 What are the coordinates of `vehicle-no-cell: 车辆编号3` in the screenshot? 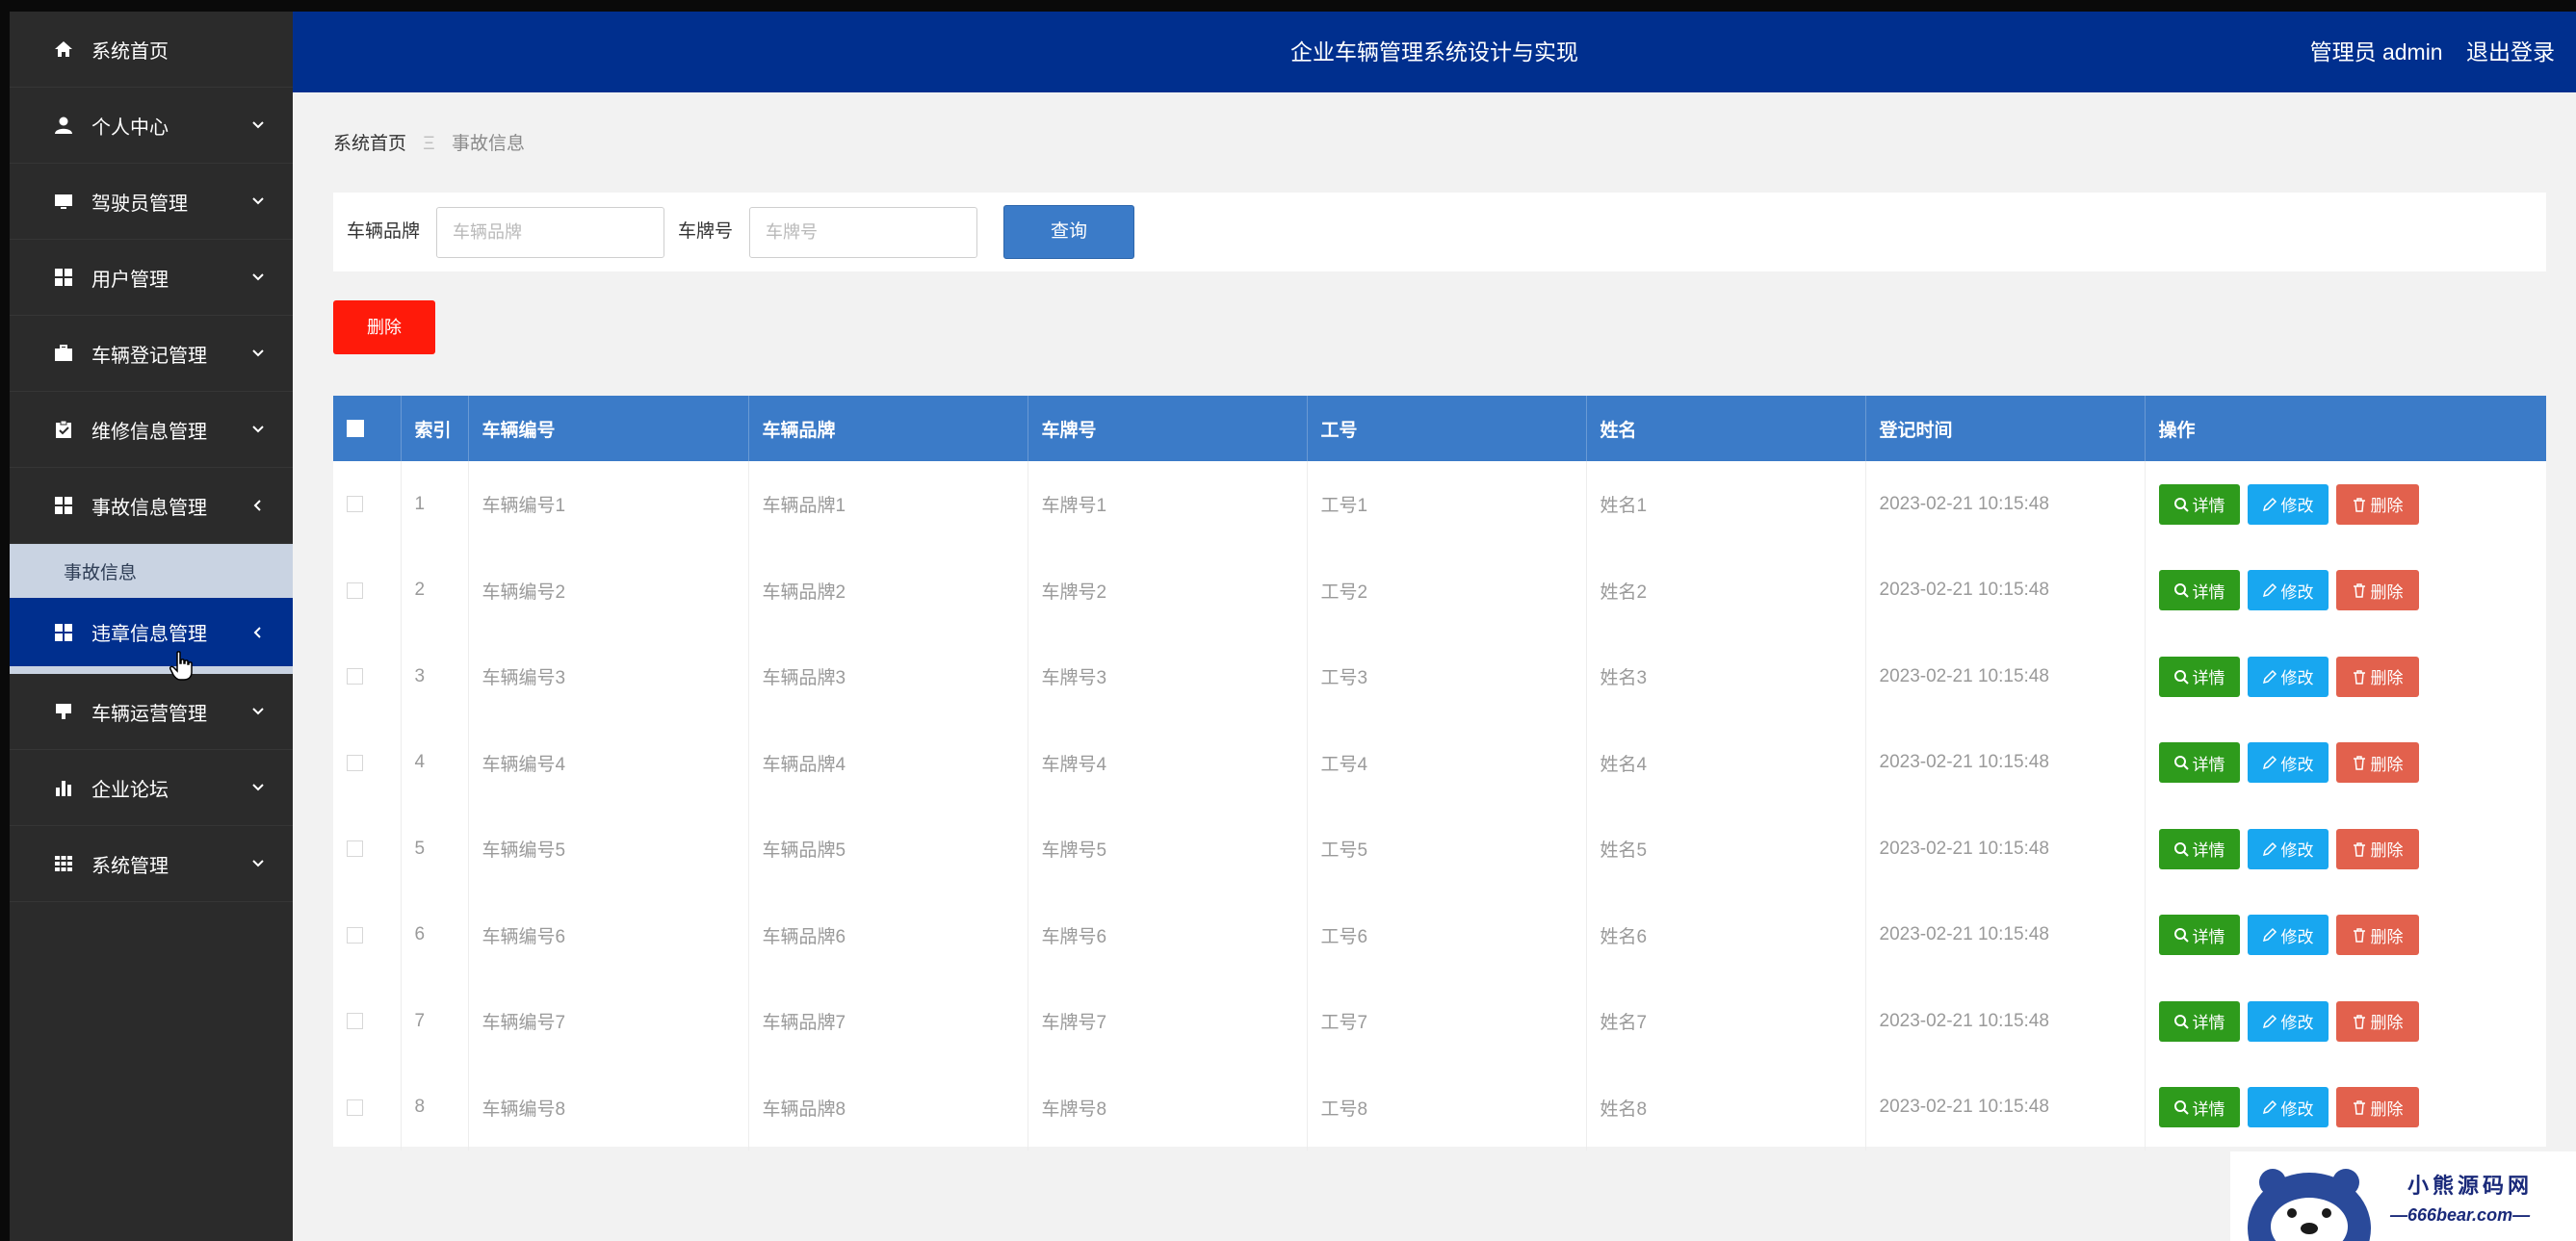 It's located at (608, 676).